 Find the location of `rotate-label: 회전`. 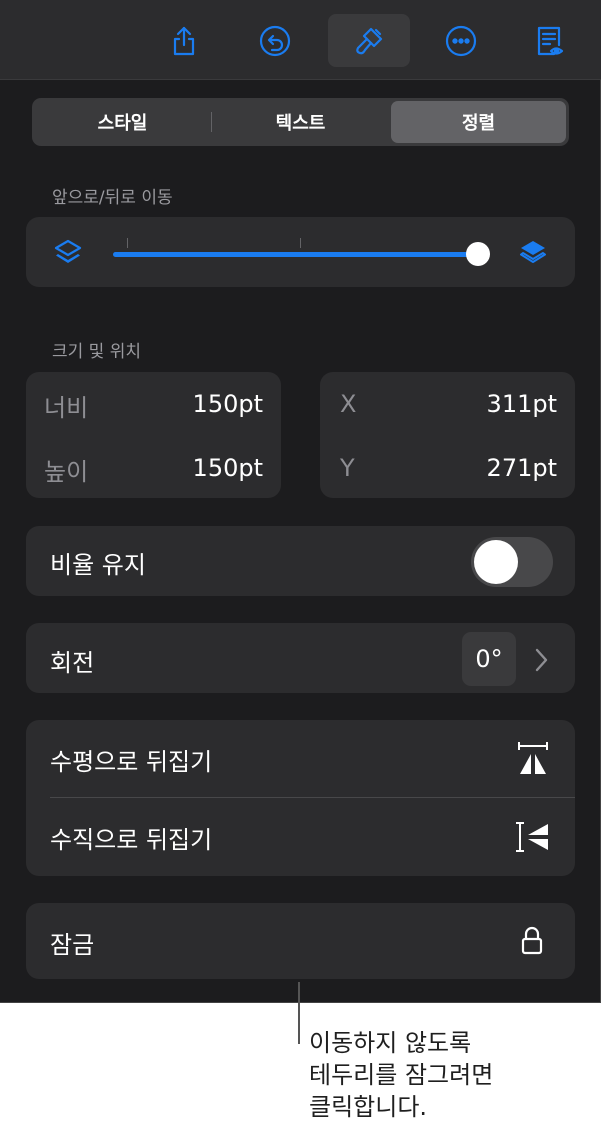

rotate-label: 회전 is located at coordinates (72, 663).